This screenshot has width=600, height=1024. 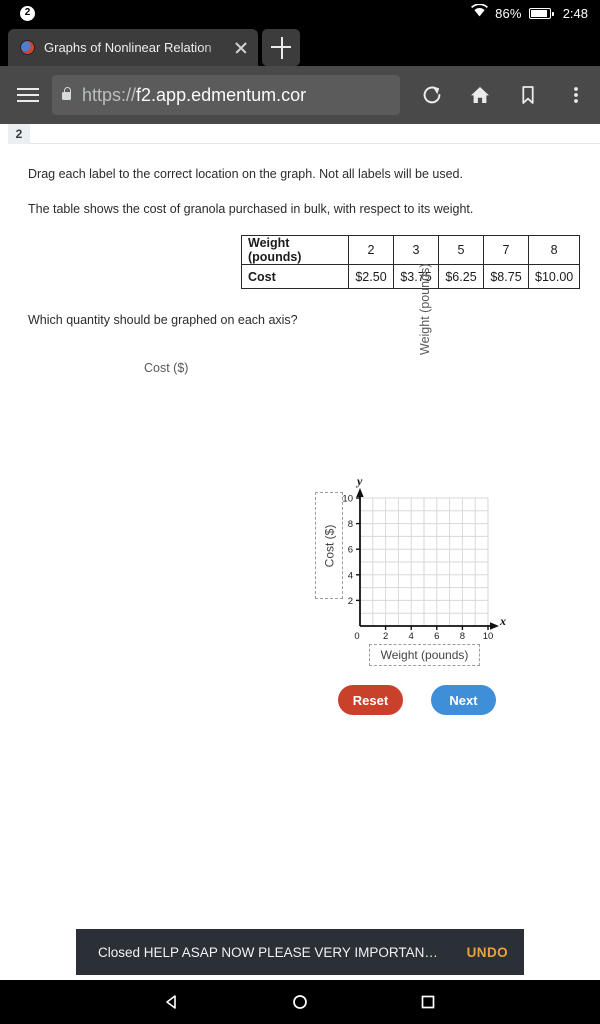 What do you see at coordinates (480, 95) in the screenshot?
I see `home-icon` at bounding box center [480, 95].